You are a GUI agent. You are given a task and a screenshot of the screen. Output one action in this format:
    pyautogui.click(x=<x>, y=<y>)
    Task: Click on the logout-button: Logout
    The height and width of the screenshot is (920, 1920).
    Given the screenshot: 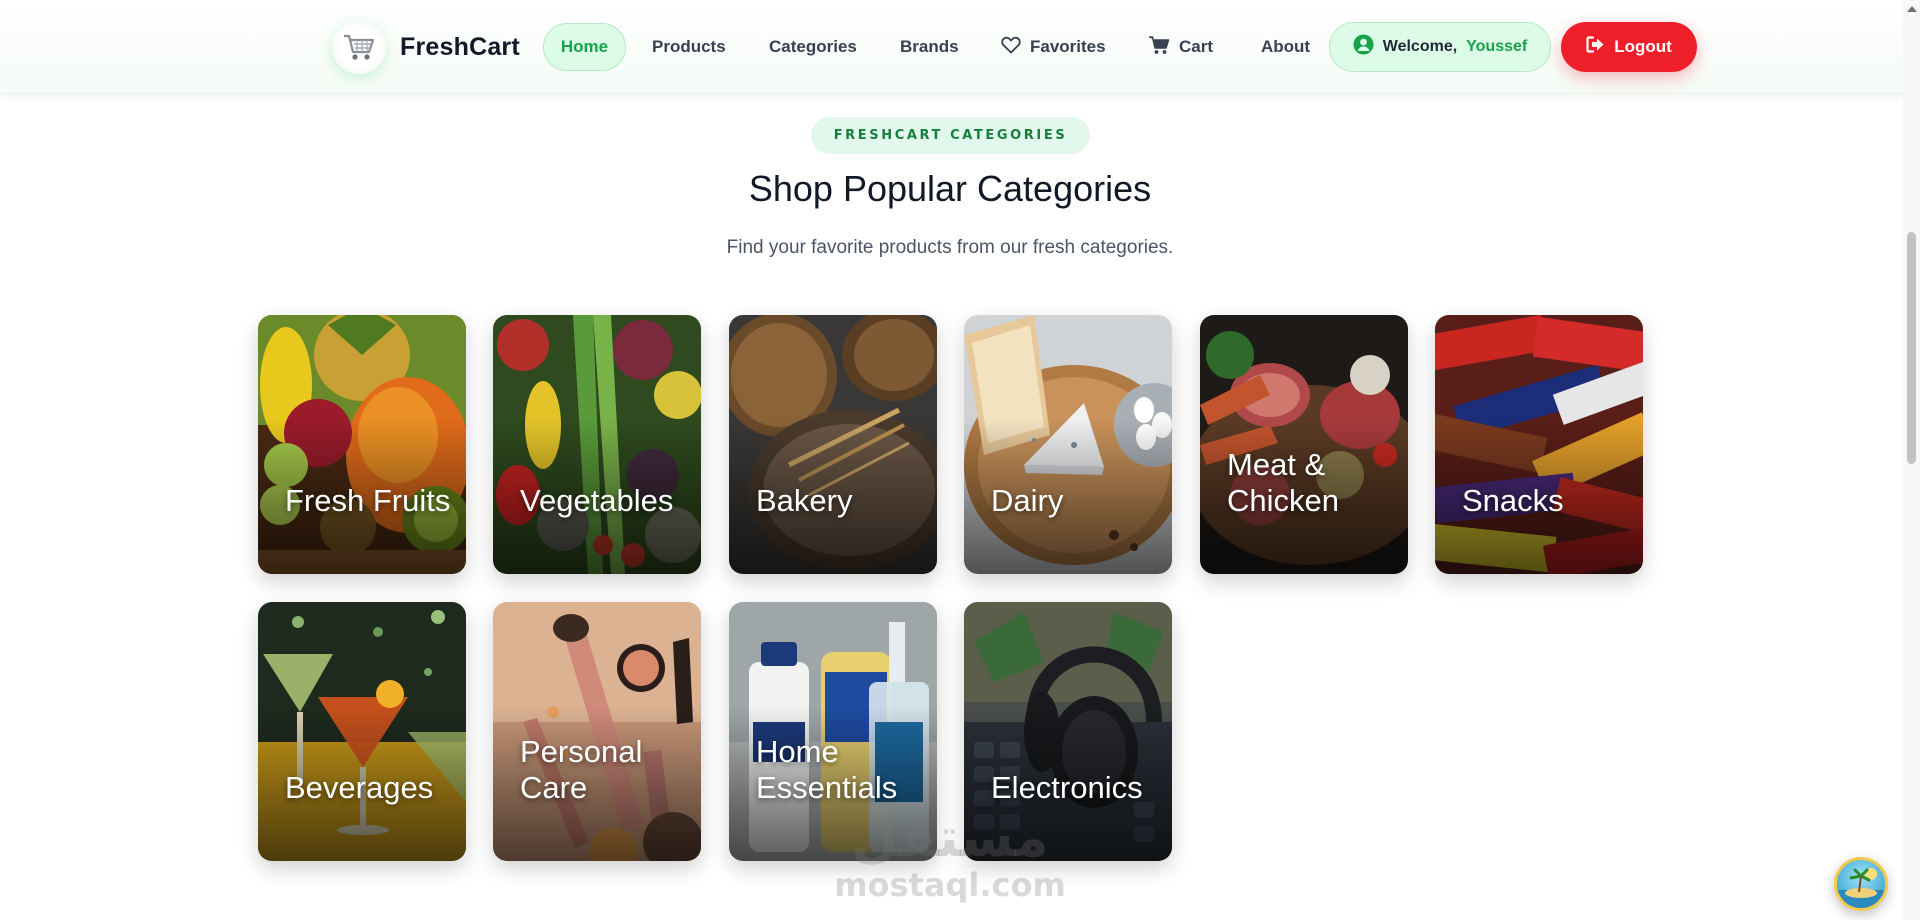 What is the action you would take?
    pyautogui.click(x=1629, y=47)
    